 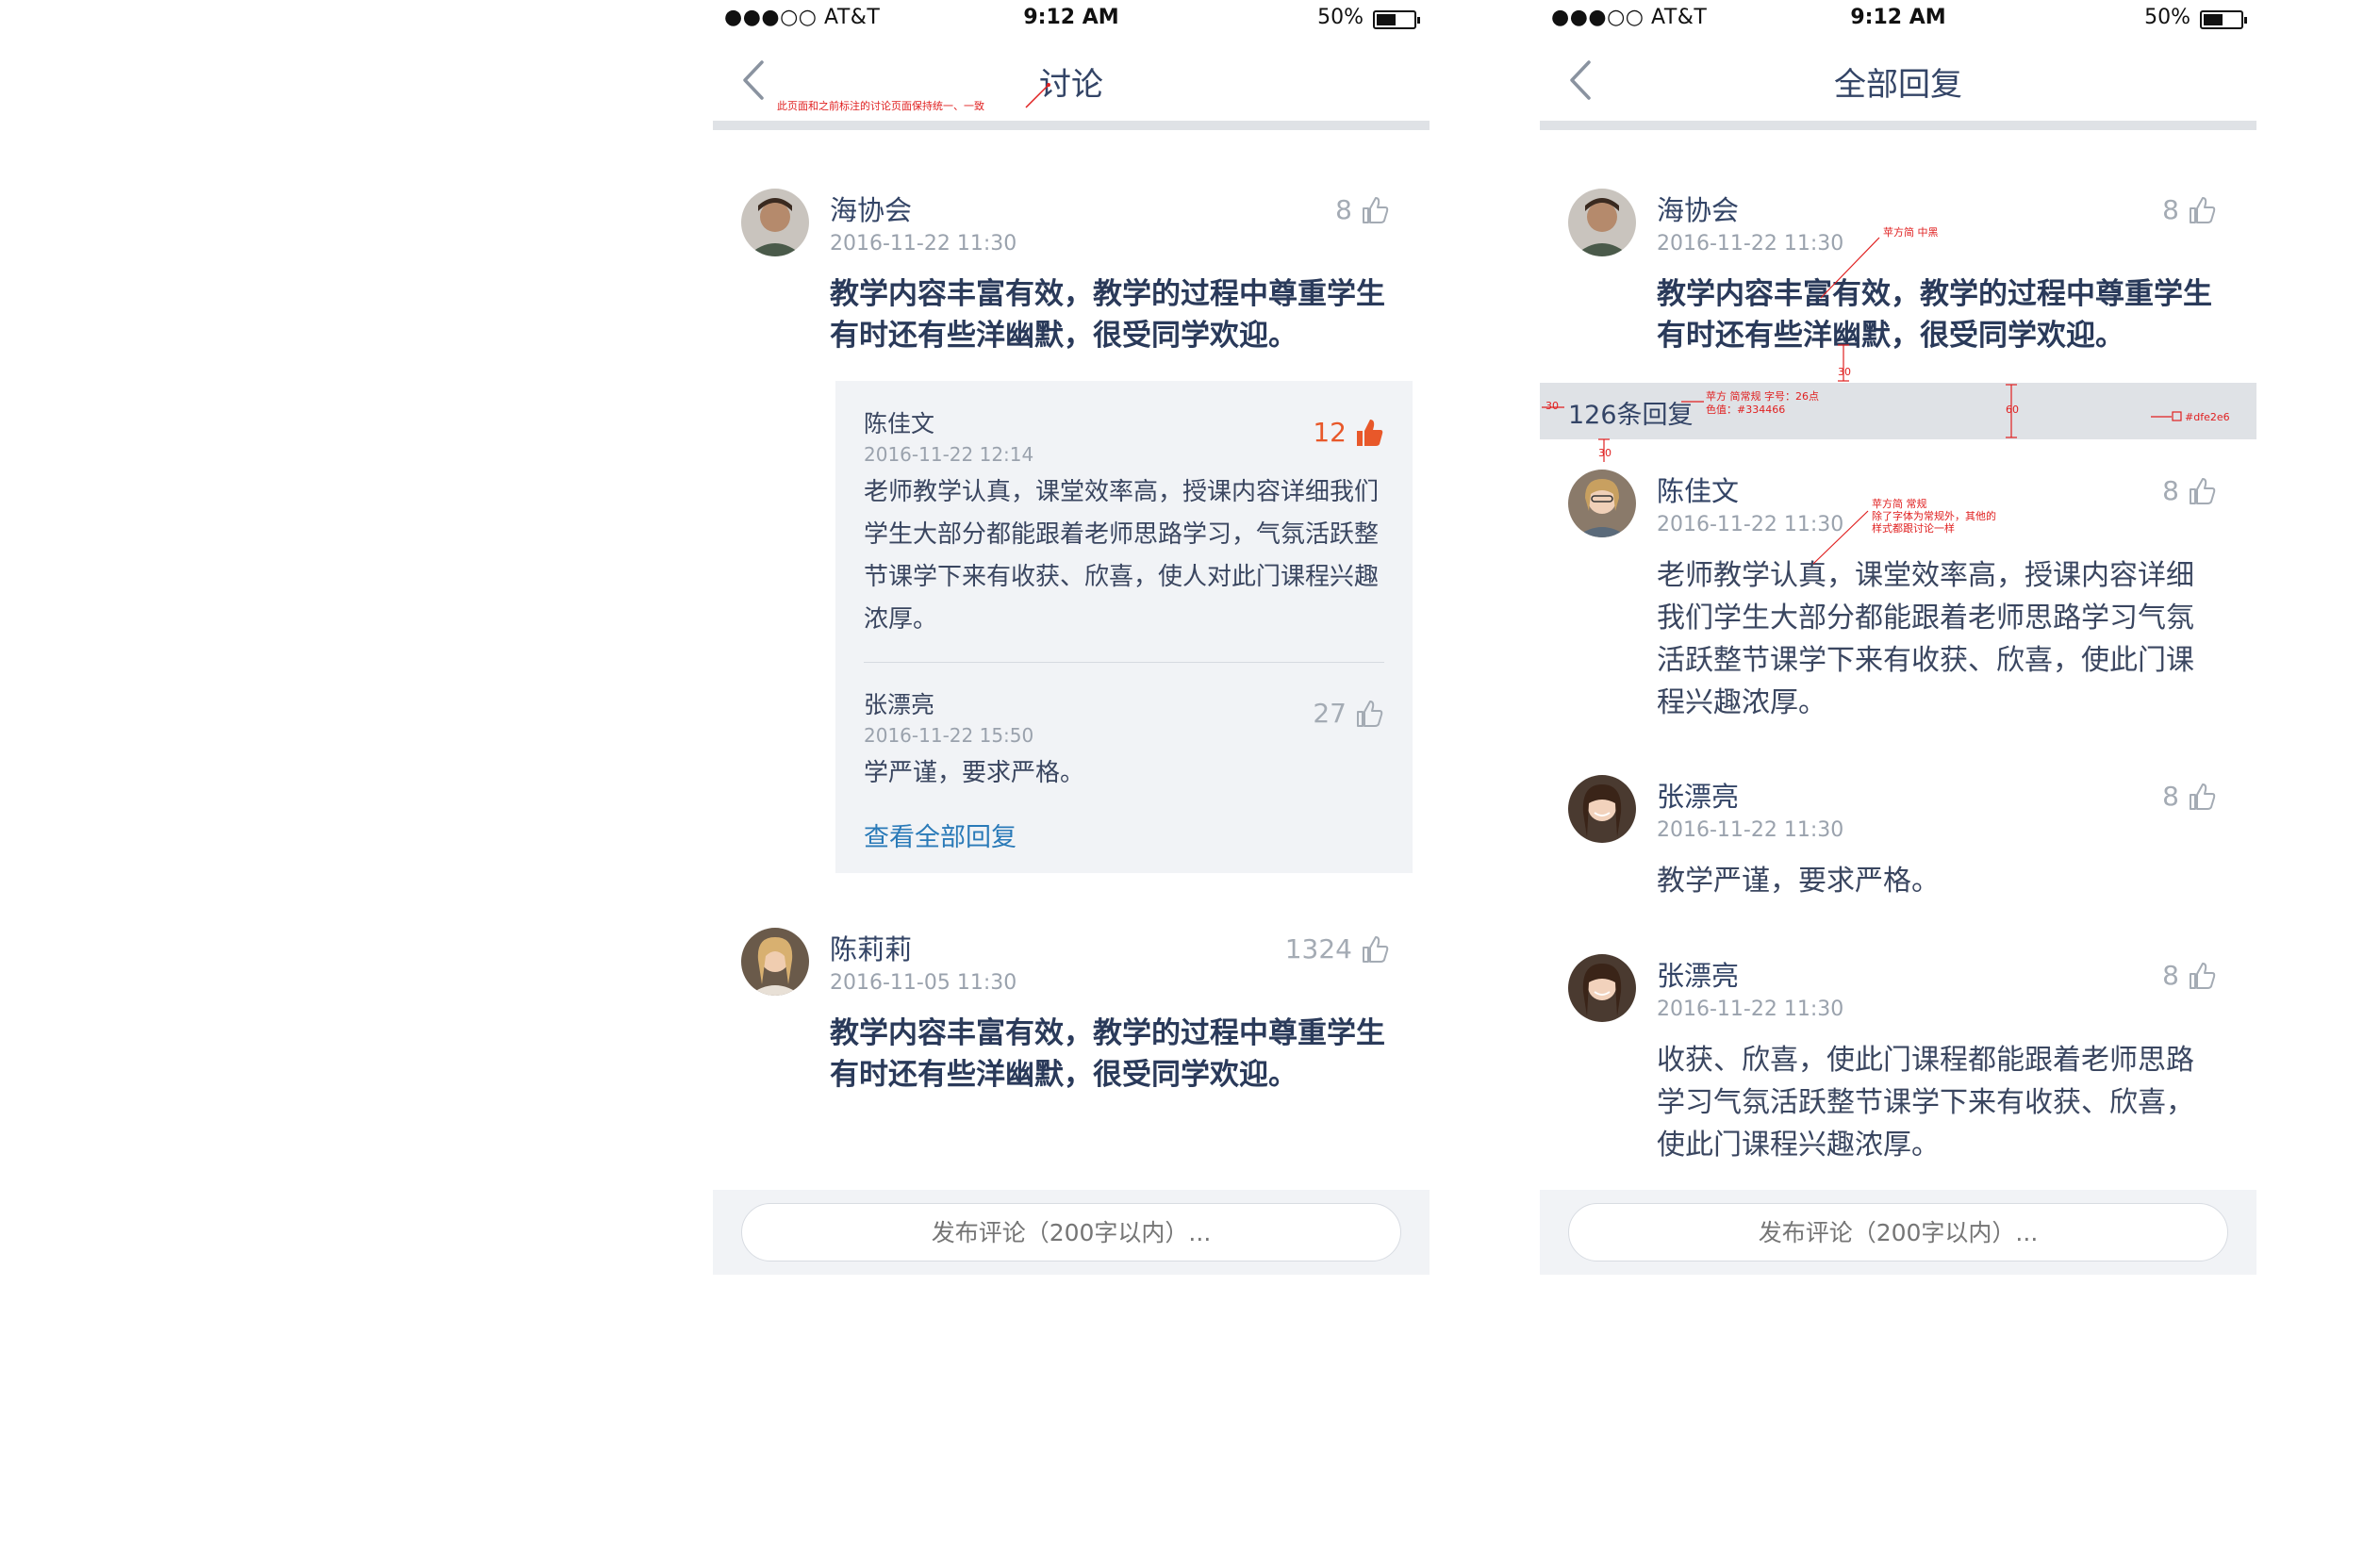 I want to click on annotation-count-color: 色值：#334466, so click(x=1746, y=410).